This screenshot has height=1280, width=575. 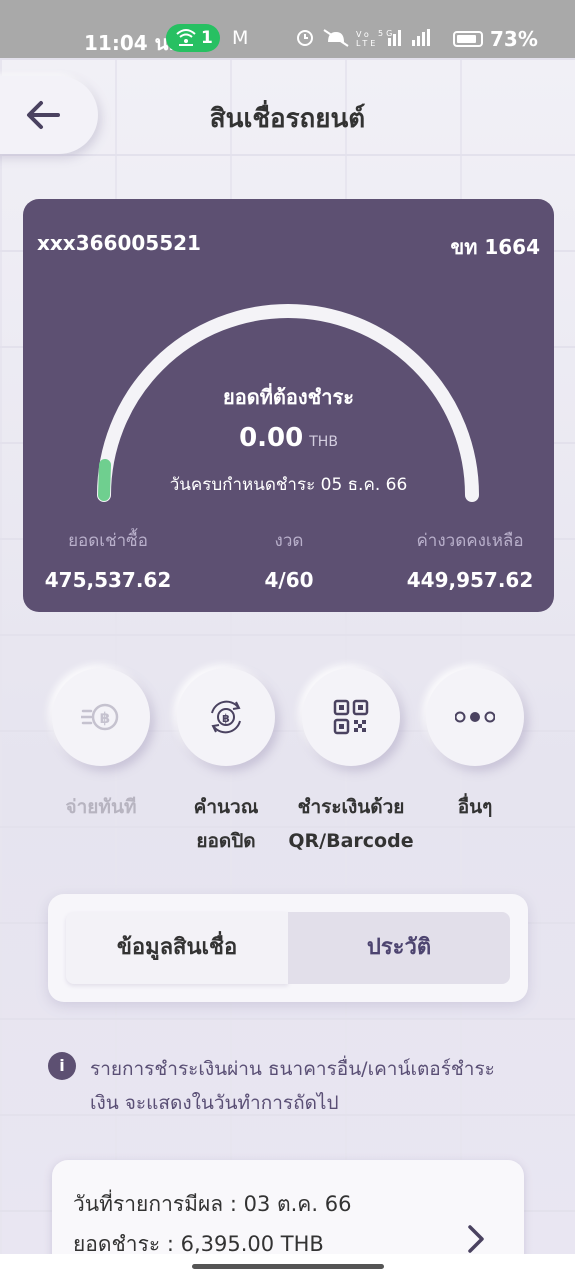 What do you see at coordinates (214, 1103) in the screenshot?
I see `notice-line: เงิน จะแสดงในวันทำการถัดไป` at bounding box center [214, 1103].